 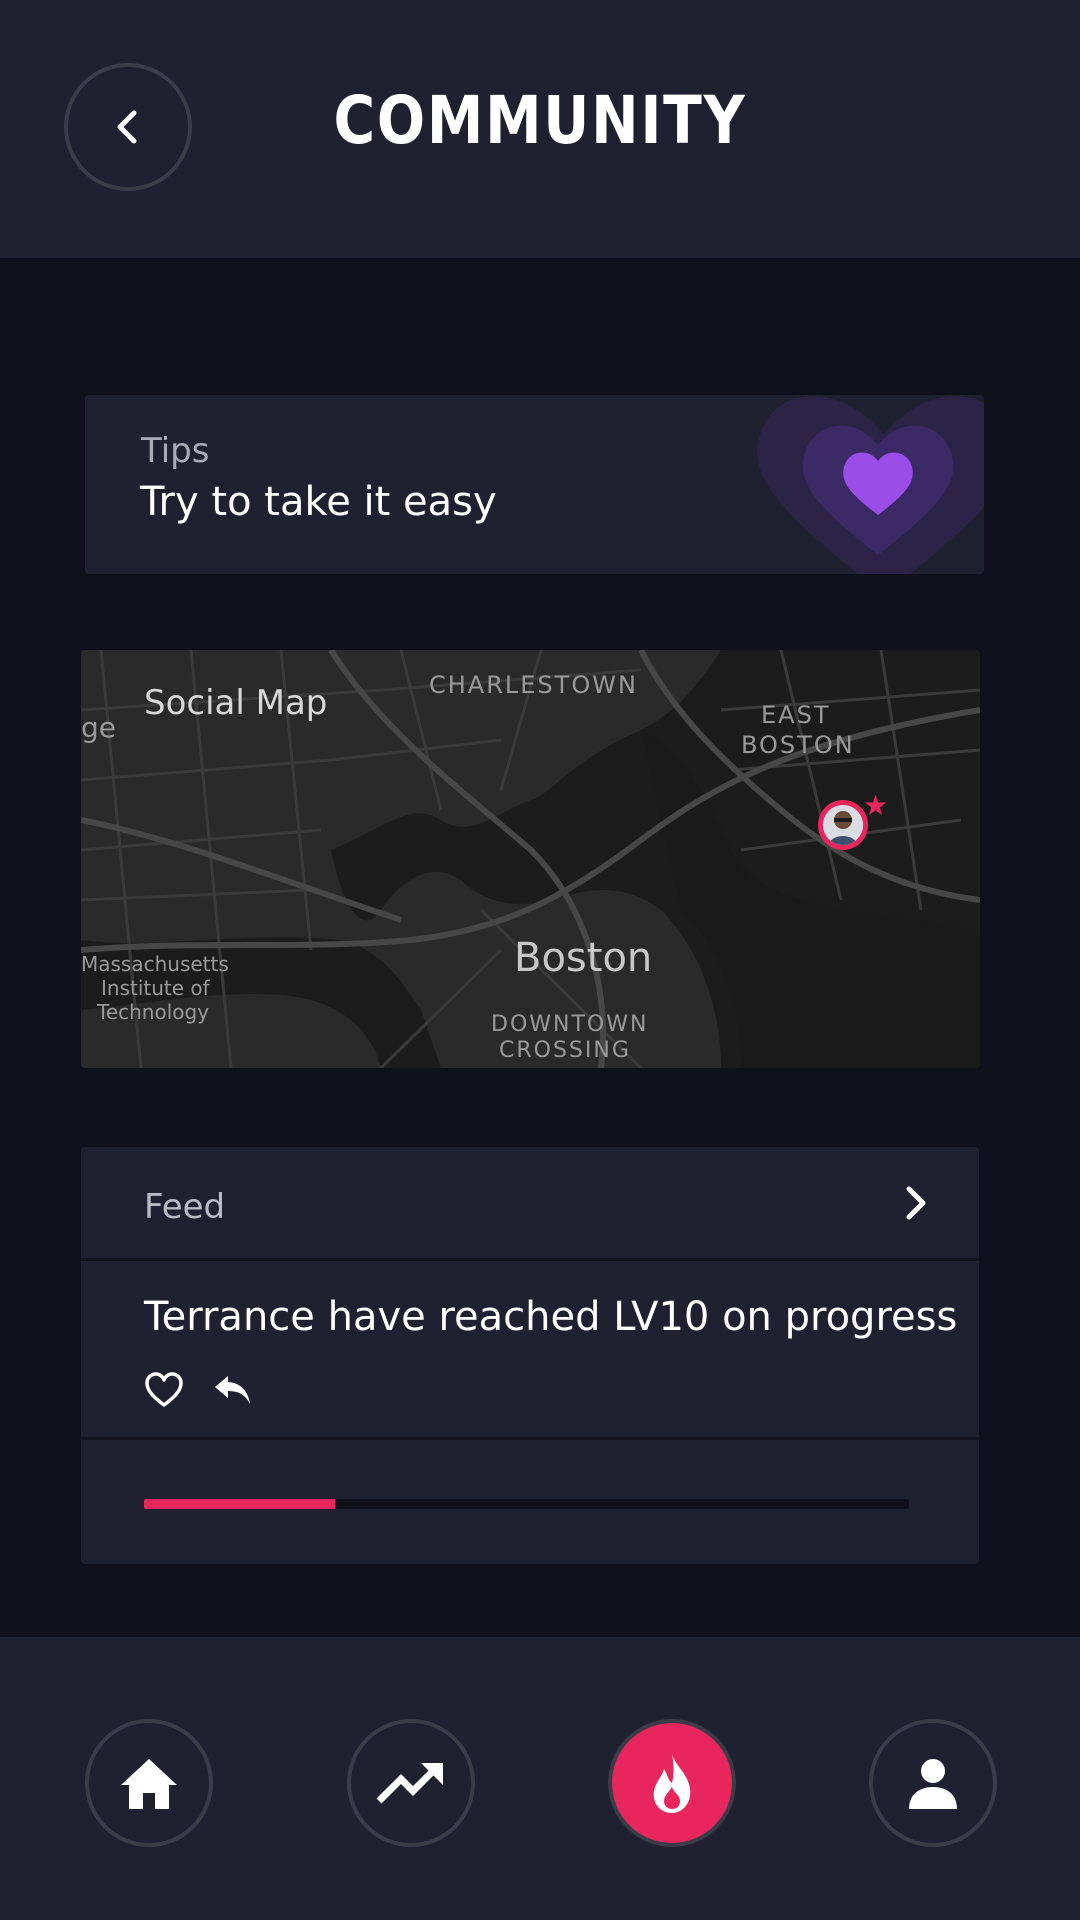 What do you see at coordinates (798, 745) in the screenshot?
I see `map-label-east-boston: BOSTON` at bounding box center [798, 745].